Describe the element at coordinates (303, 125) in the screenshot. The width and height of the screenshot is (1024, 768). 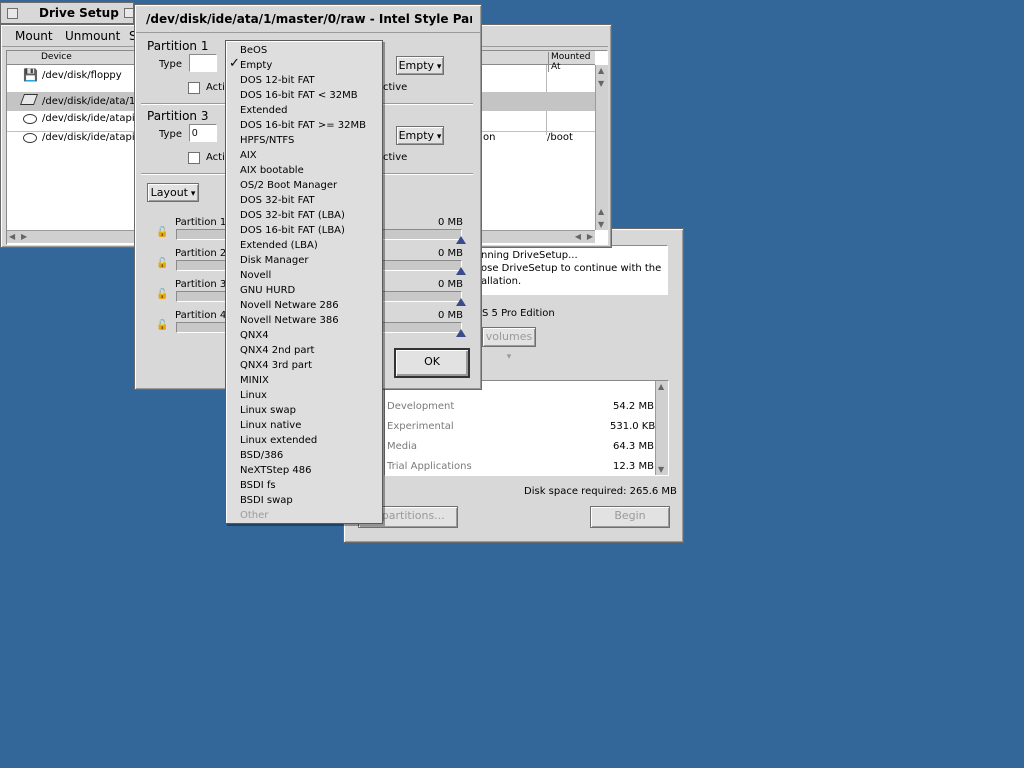
I see `menu-item-dos-16-large: DOS 16-bit FAT >= 32MB` at that location.